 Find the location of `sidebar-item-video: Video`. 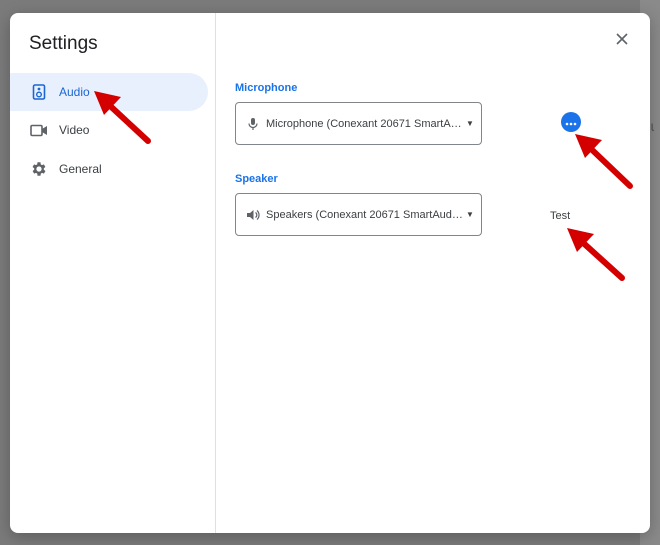

sidebar-item-video: Video is located at coordinates (109, 130).